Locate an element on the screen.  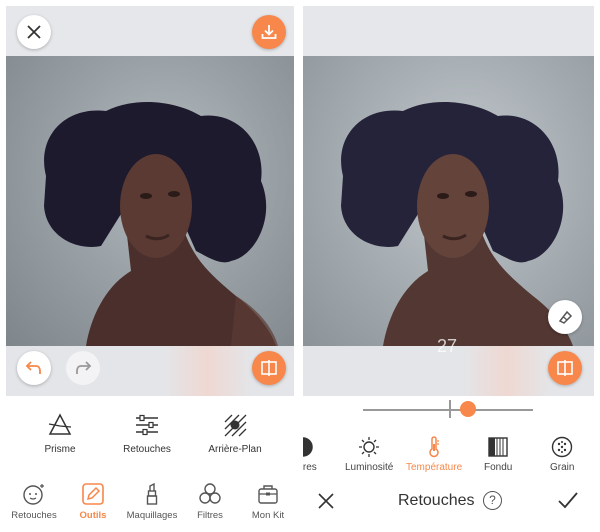
close-icon is located at coordinates (34, 32).